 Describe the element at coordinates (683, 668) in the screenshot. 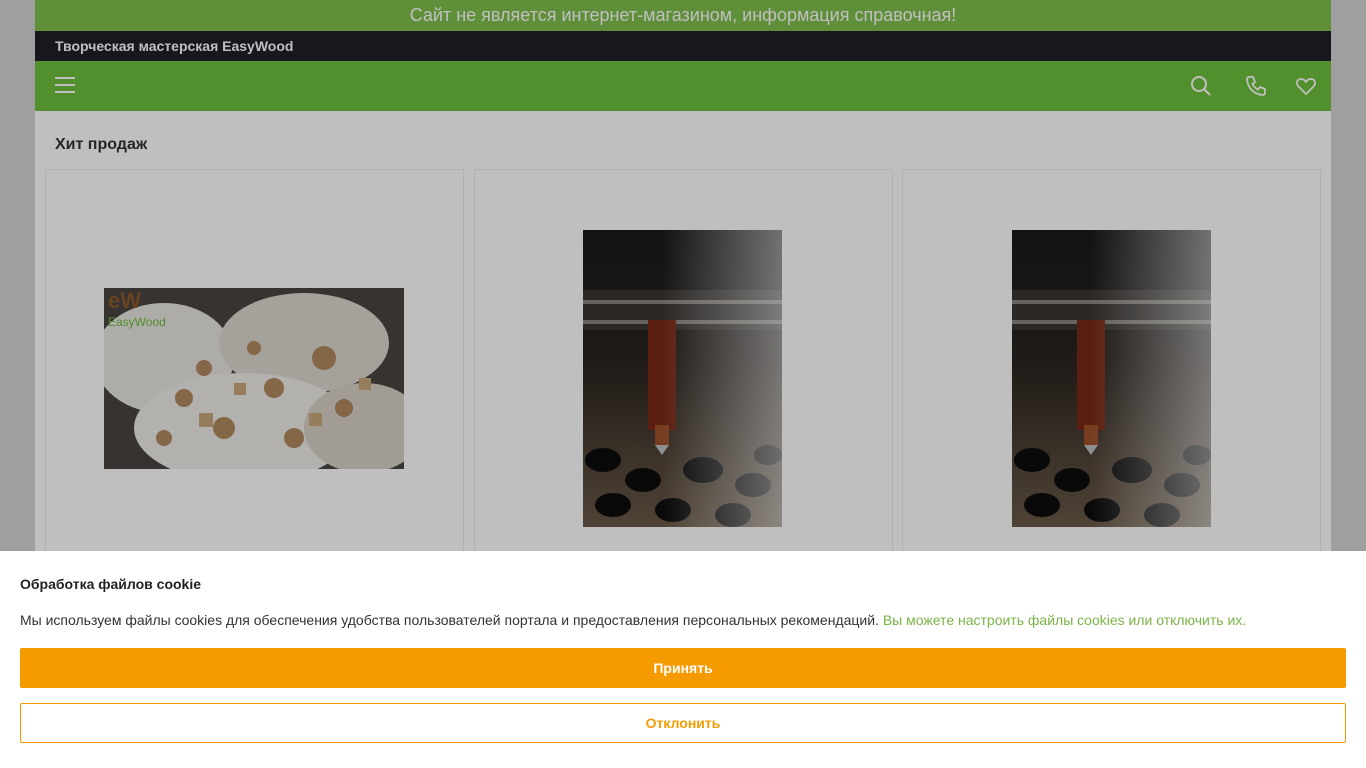

I see `accept-cookies-button: Принять` at that location.